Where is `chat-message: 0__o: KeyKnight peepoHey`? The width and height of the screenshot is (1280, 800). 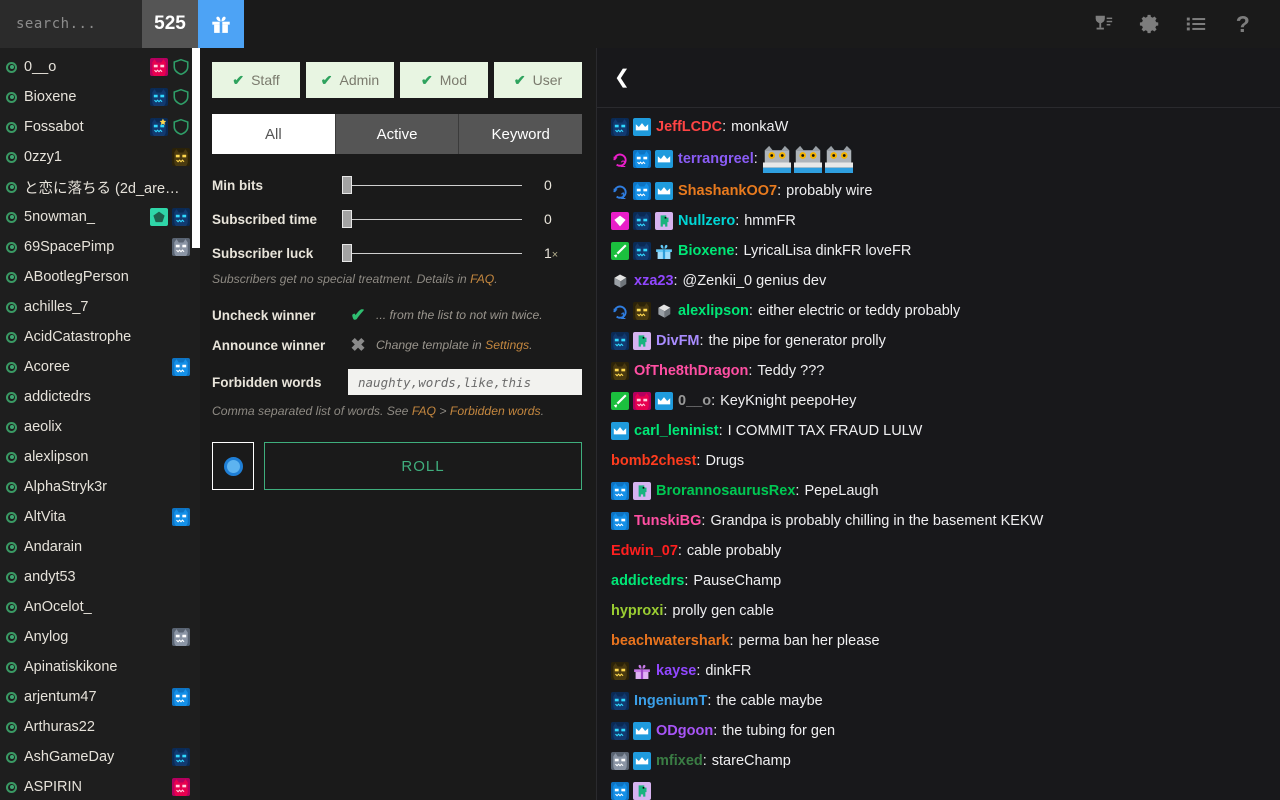
chat-message: 0__o: KeyKnight peepoHey is located at coordinates (940, 401).